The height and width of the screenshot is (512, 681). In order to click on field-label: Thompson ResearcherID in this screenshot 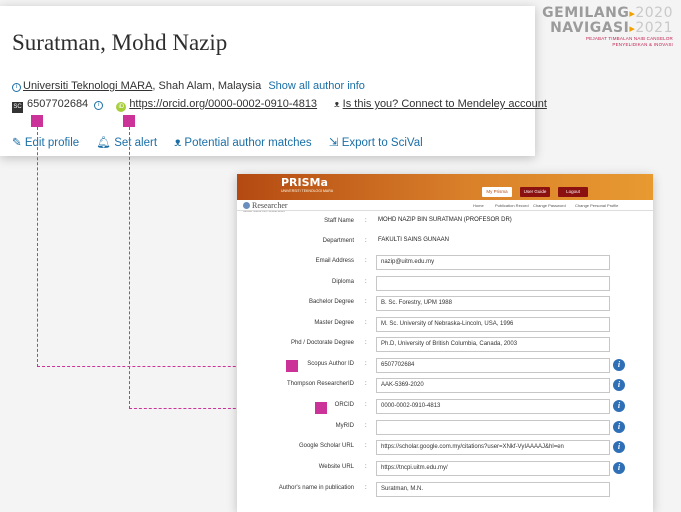, I will do `click(320, 384)`.